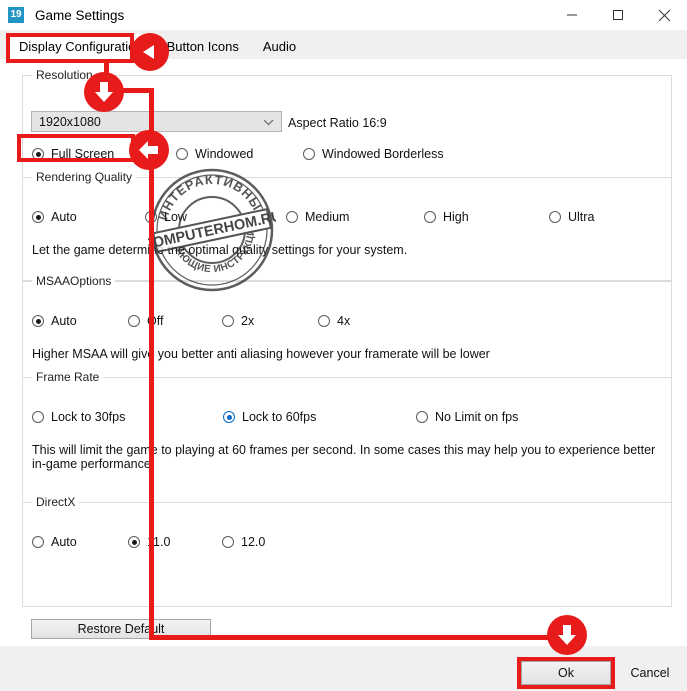 The image size is (687, 691). I want to click on window-controls, so click(618, 15).